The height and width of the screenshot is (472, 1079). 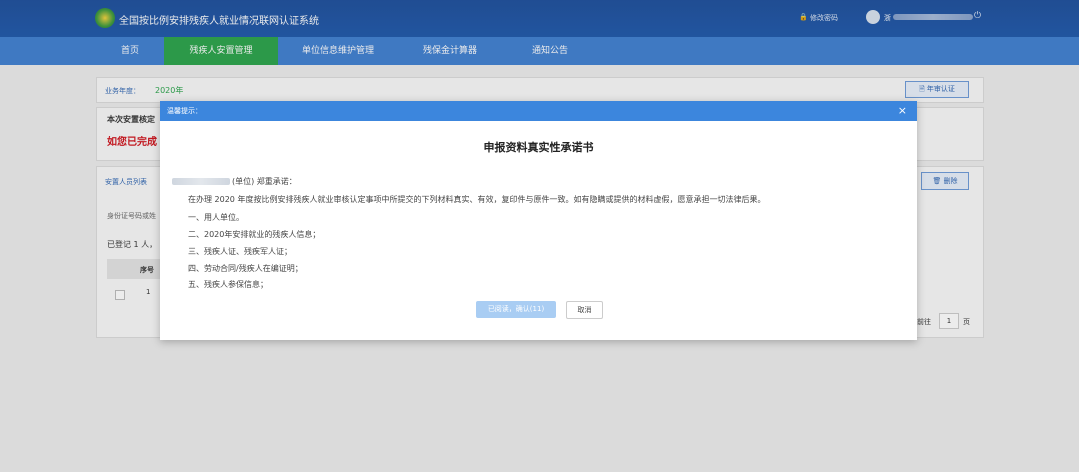 I want to click on commitment-item-5: 五、残疾人参保信息；, so click(x=228, y=284).